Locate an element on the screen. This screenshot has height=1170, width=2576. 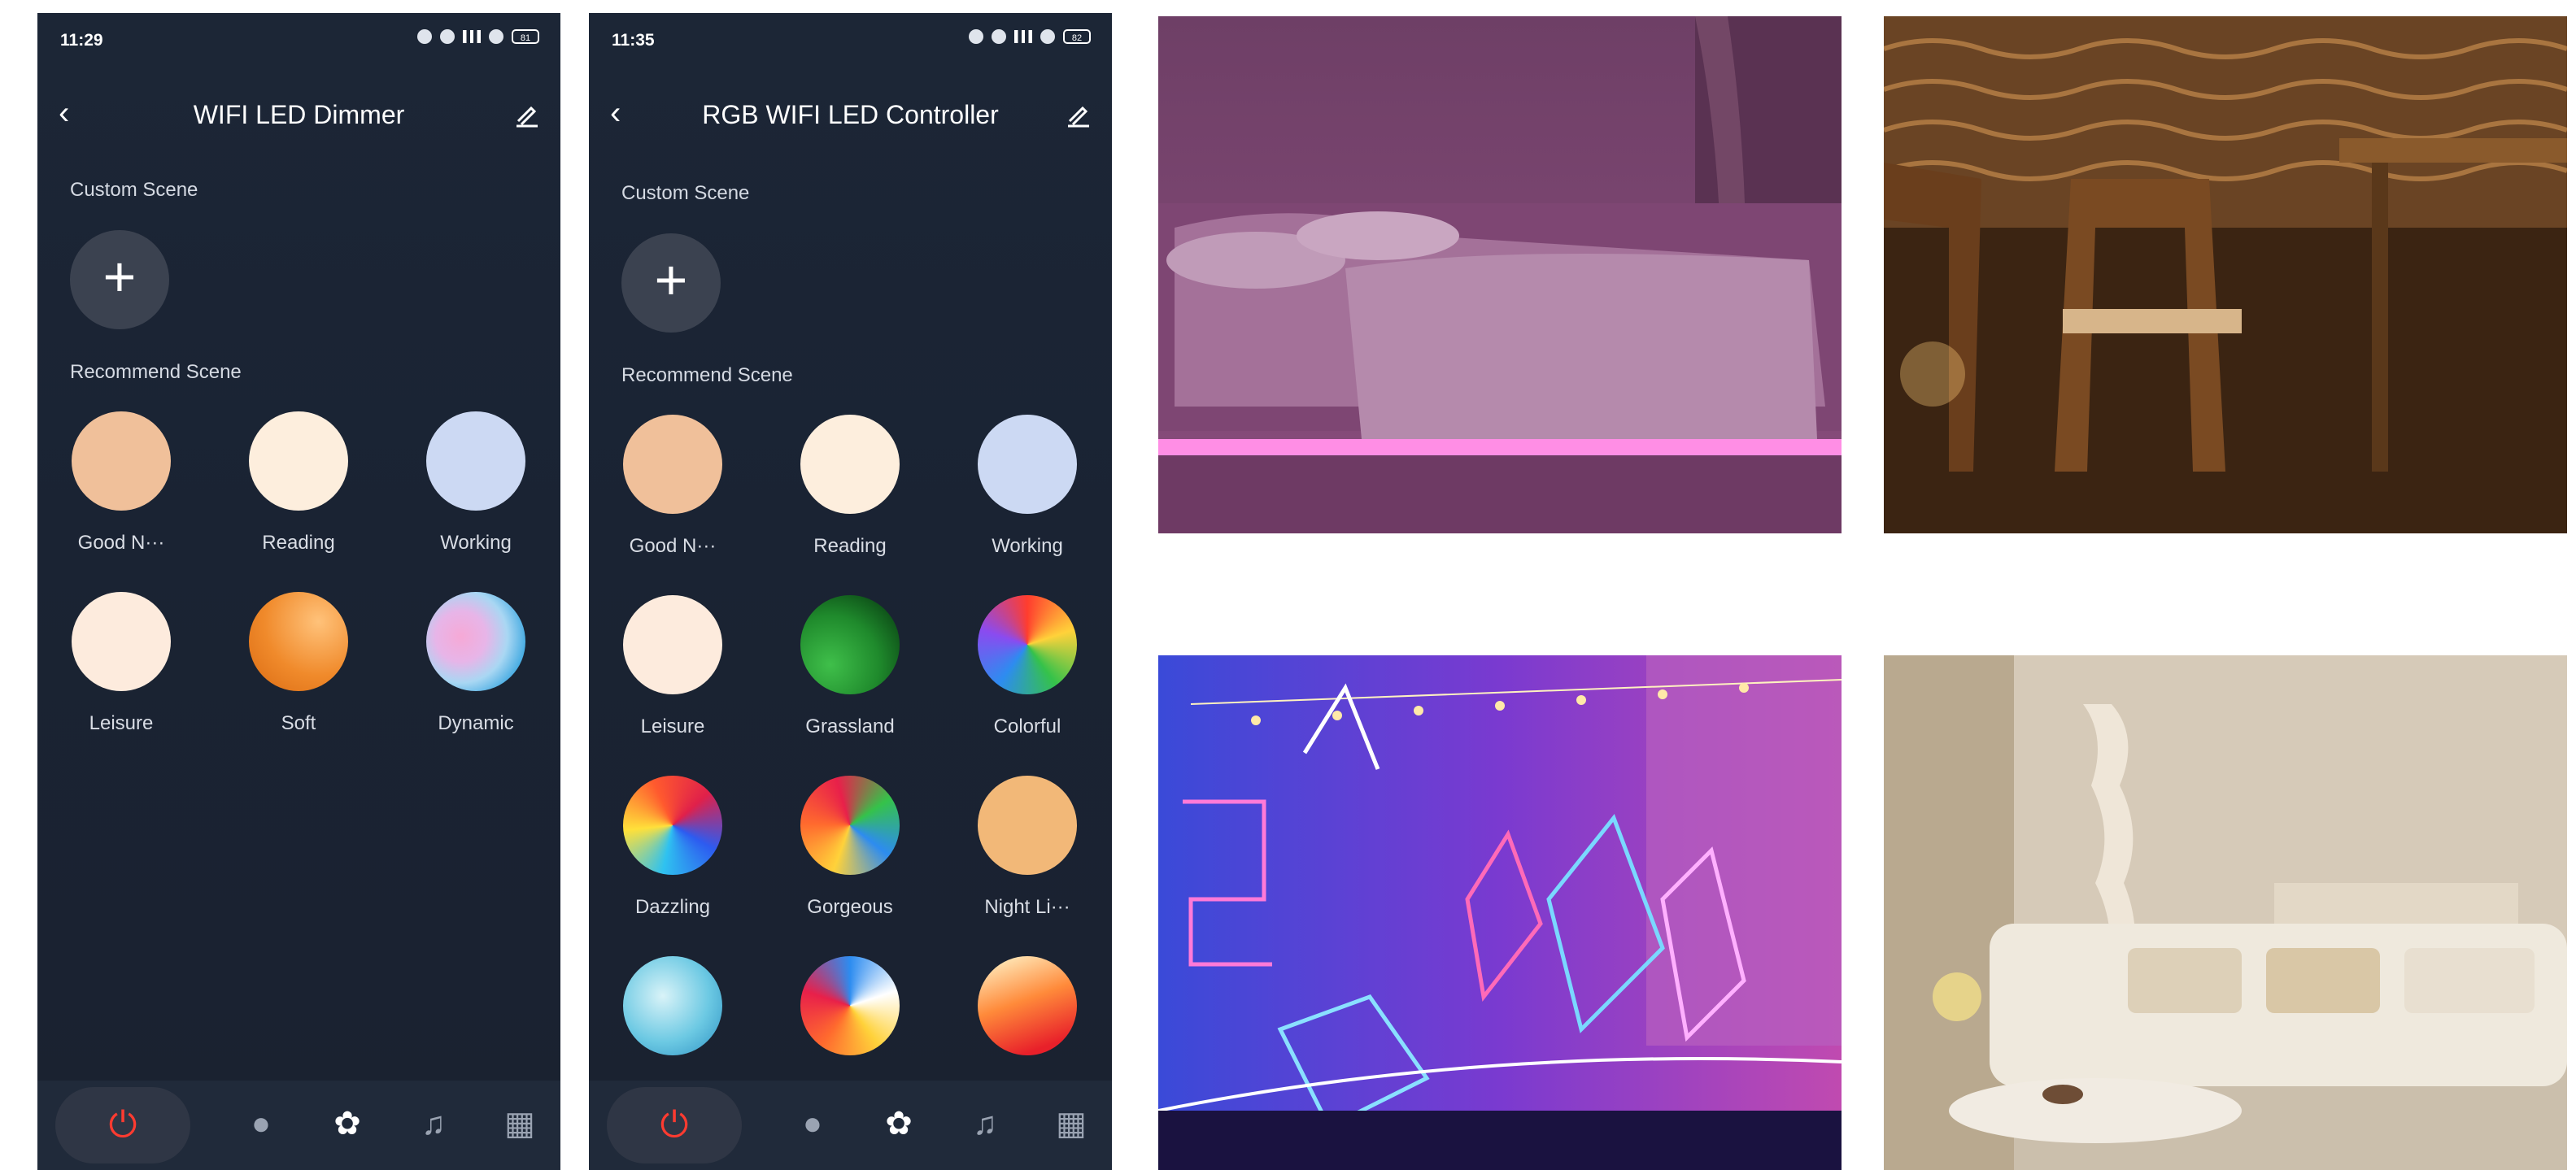
scene-dazzling: Dazzling is located at coordinates (673, 848).